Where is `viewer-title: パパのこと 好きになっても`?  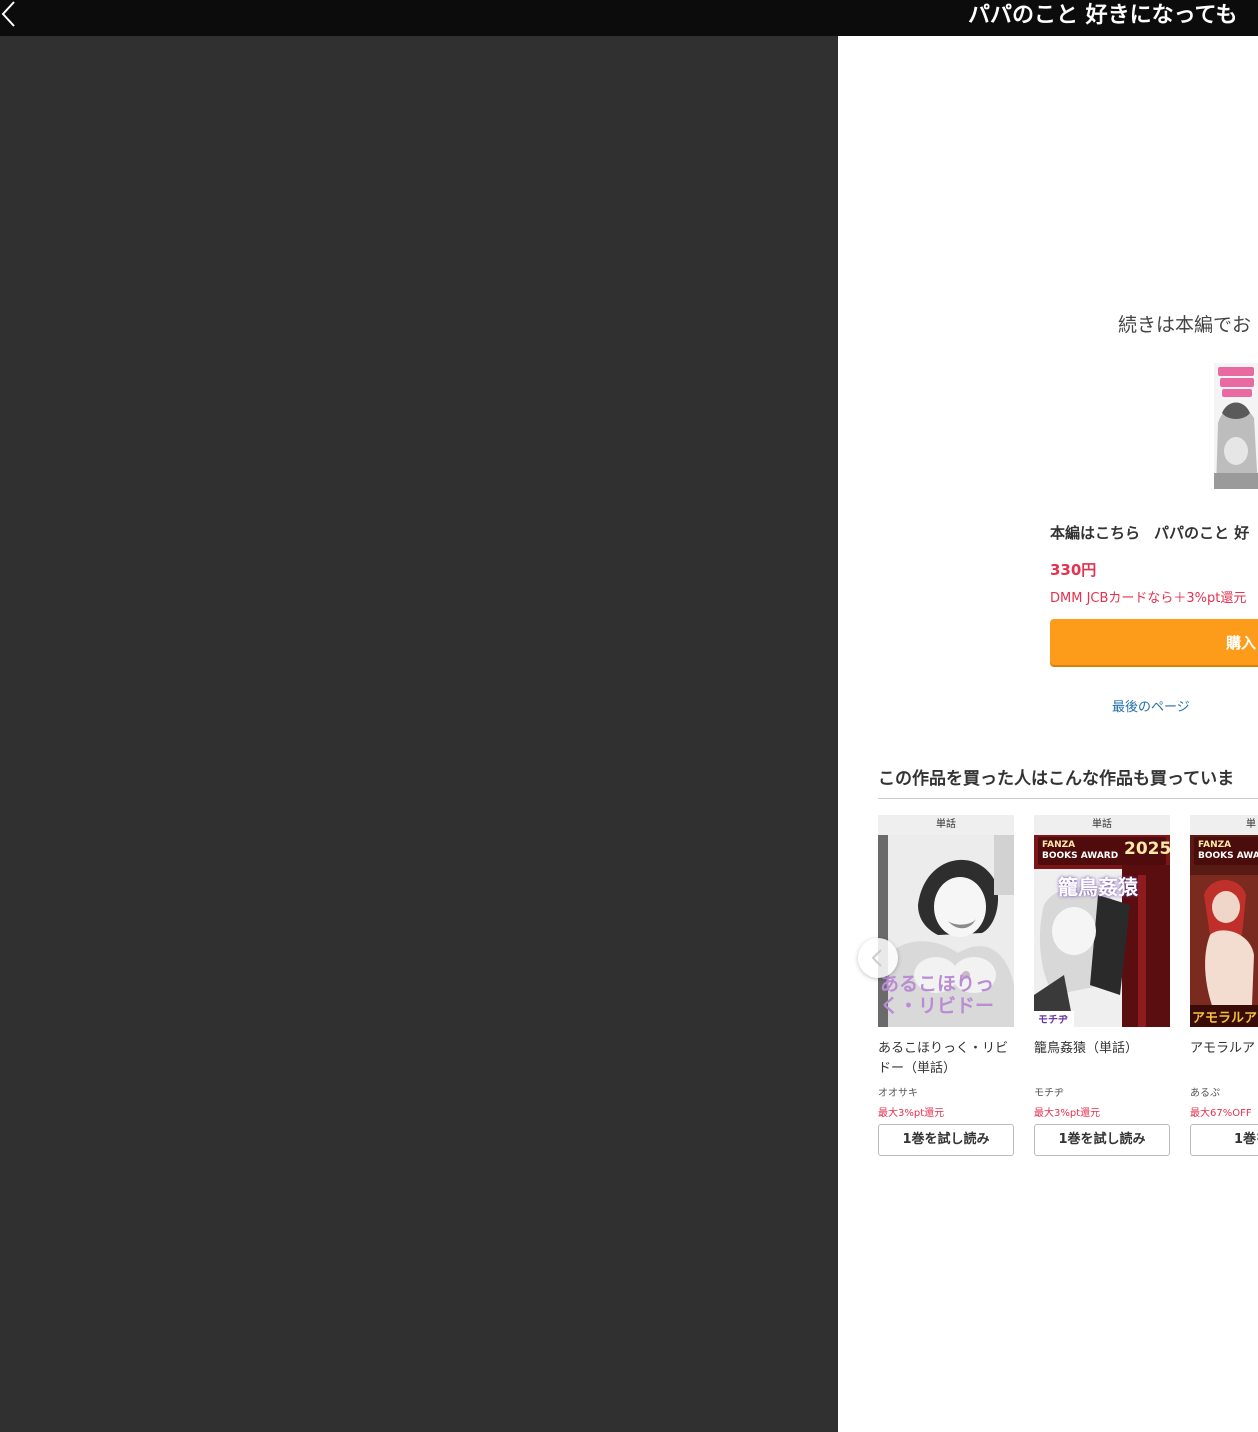 viewer-title: パパのこと 好きになっても is located at coordinates (1103, 15).